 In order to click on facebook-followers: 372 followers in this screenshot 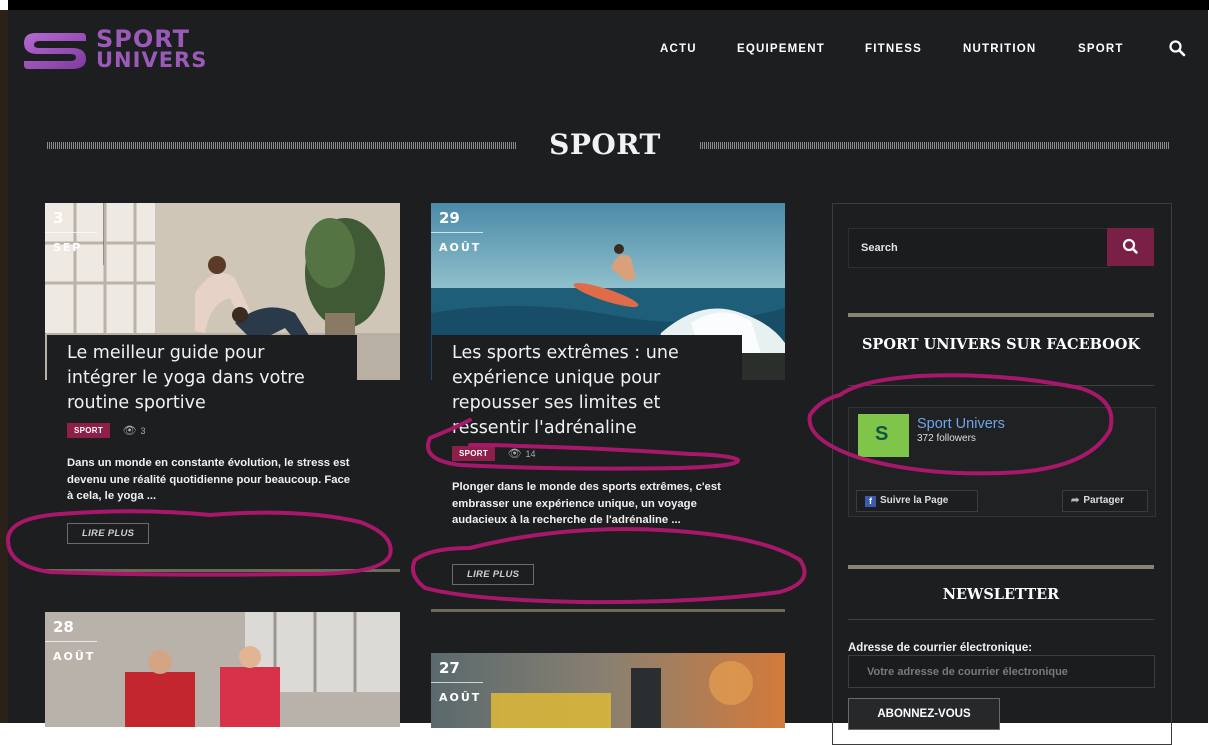, I will do `click(946, 438)`.